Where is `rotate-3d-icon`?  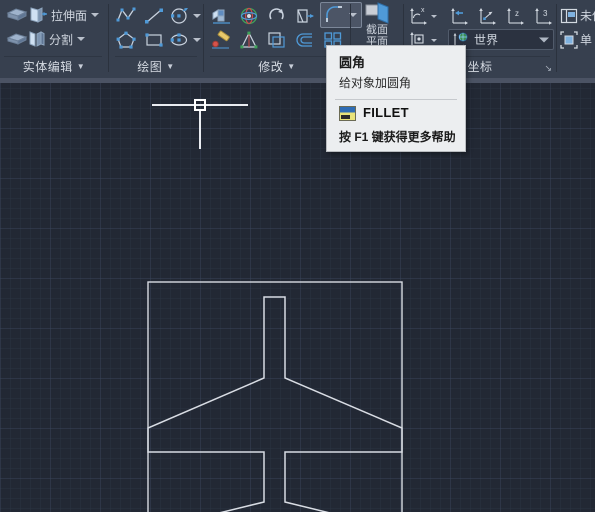
rotate-3d-icon is located at coordinates (249, 16).